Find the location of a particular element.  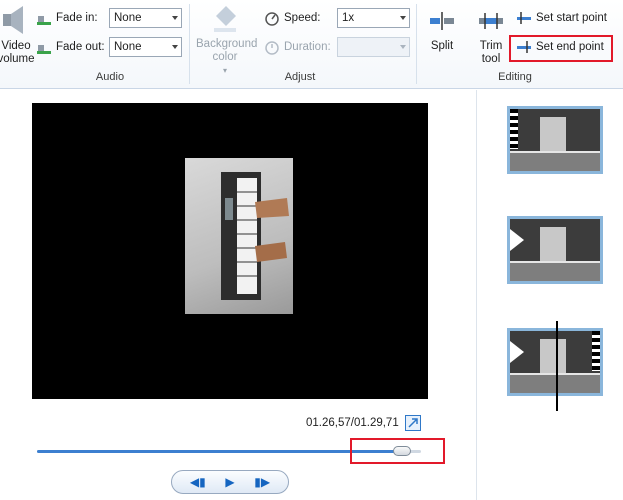

fade-in-value: None is located at coordinates (128, 18).